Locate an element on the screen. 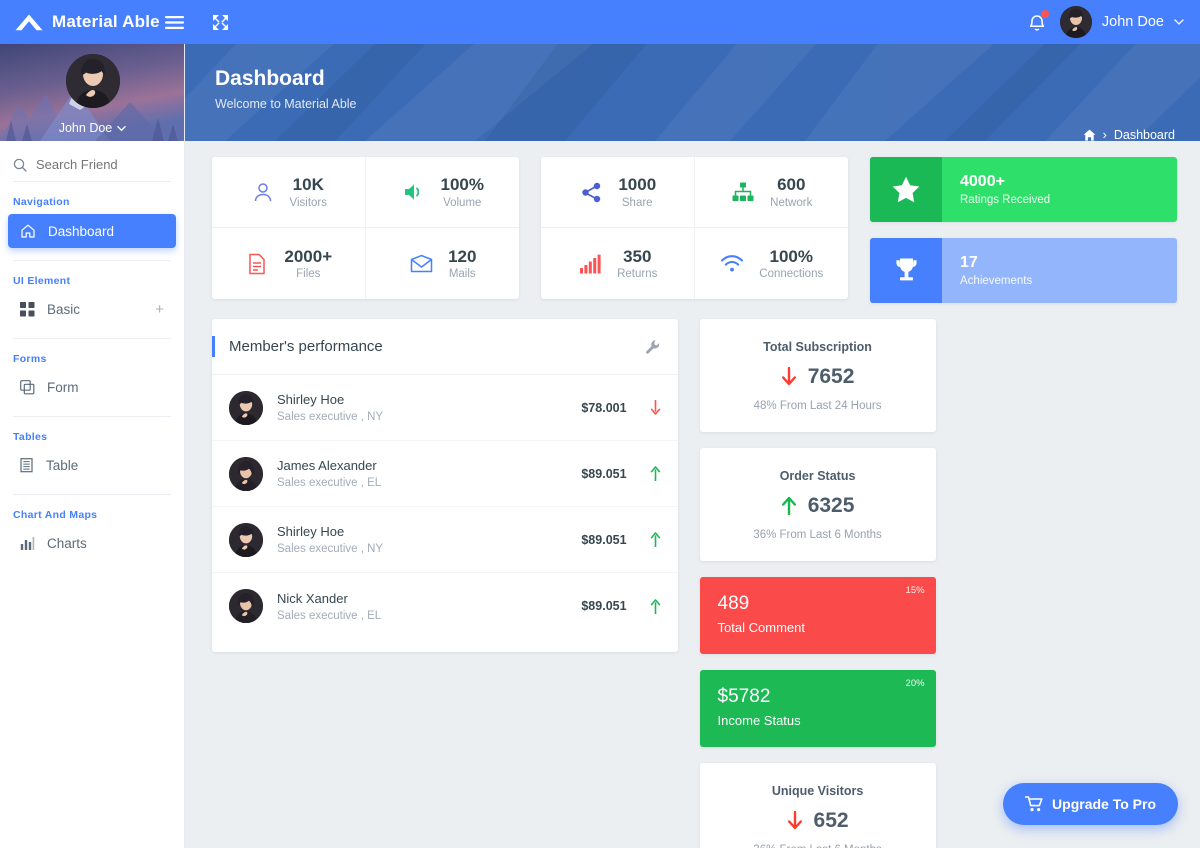 This screenshot has width=1200, height=848. sidebar-profile-banner: John Doe is located at coordinates (92, 92).